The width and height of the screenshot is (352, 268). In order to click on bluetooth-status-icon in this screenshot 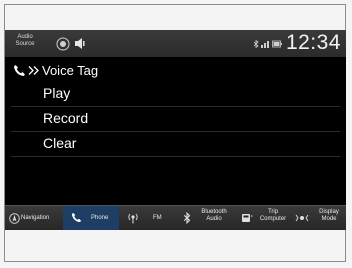, I will do `click(256, 44)`.